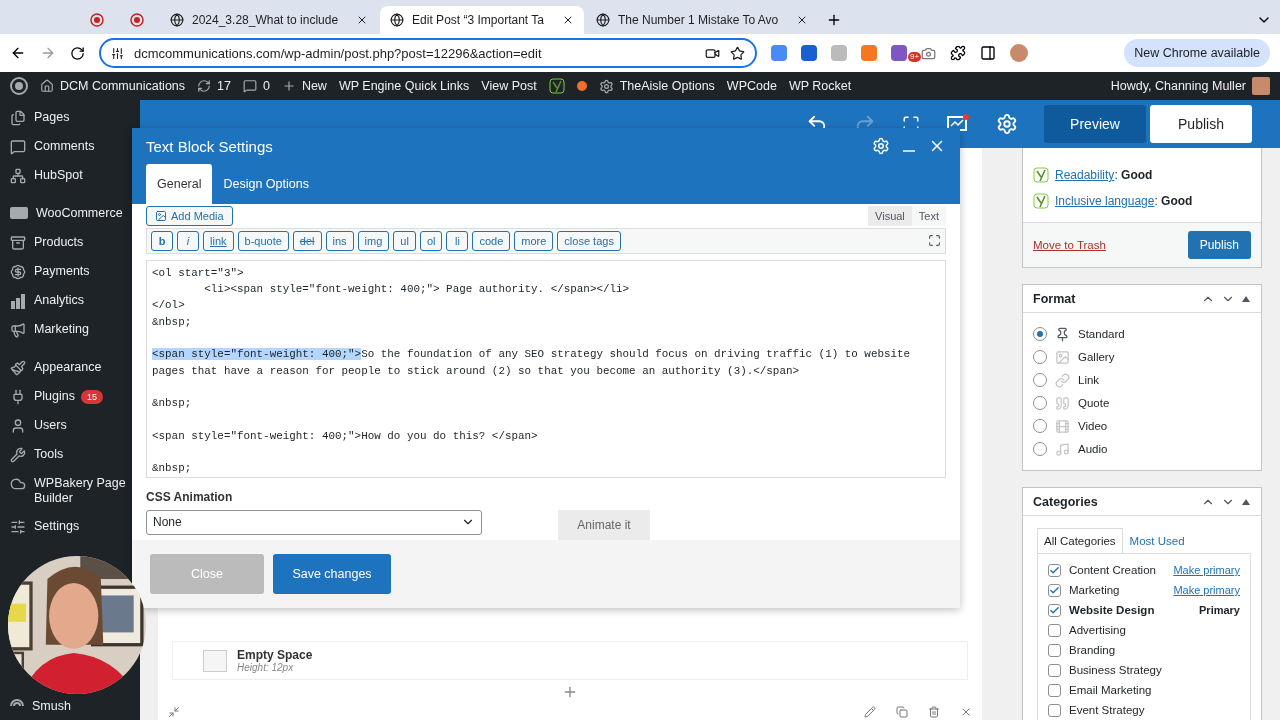 This screenshot has height=720, width=1280. What do you see at coordinates (482, 20) in the screenshot?
I see `browser-tab: Edit Post “3 Important Ta` at bounding box center [482, 20].